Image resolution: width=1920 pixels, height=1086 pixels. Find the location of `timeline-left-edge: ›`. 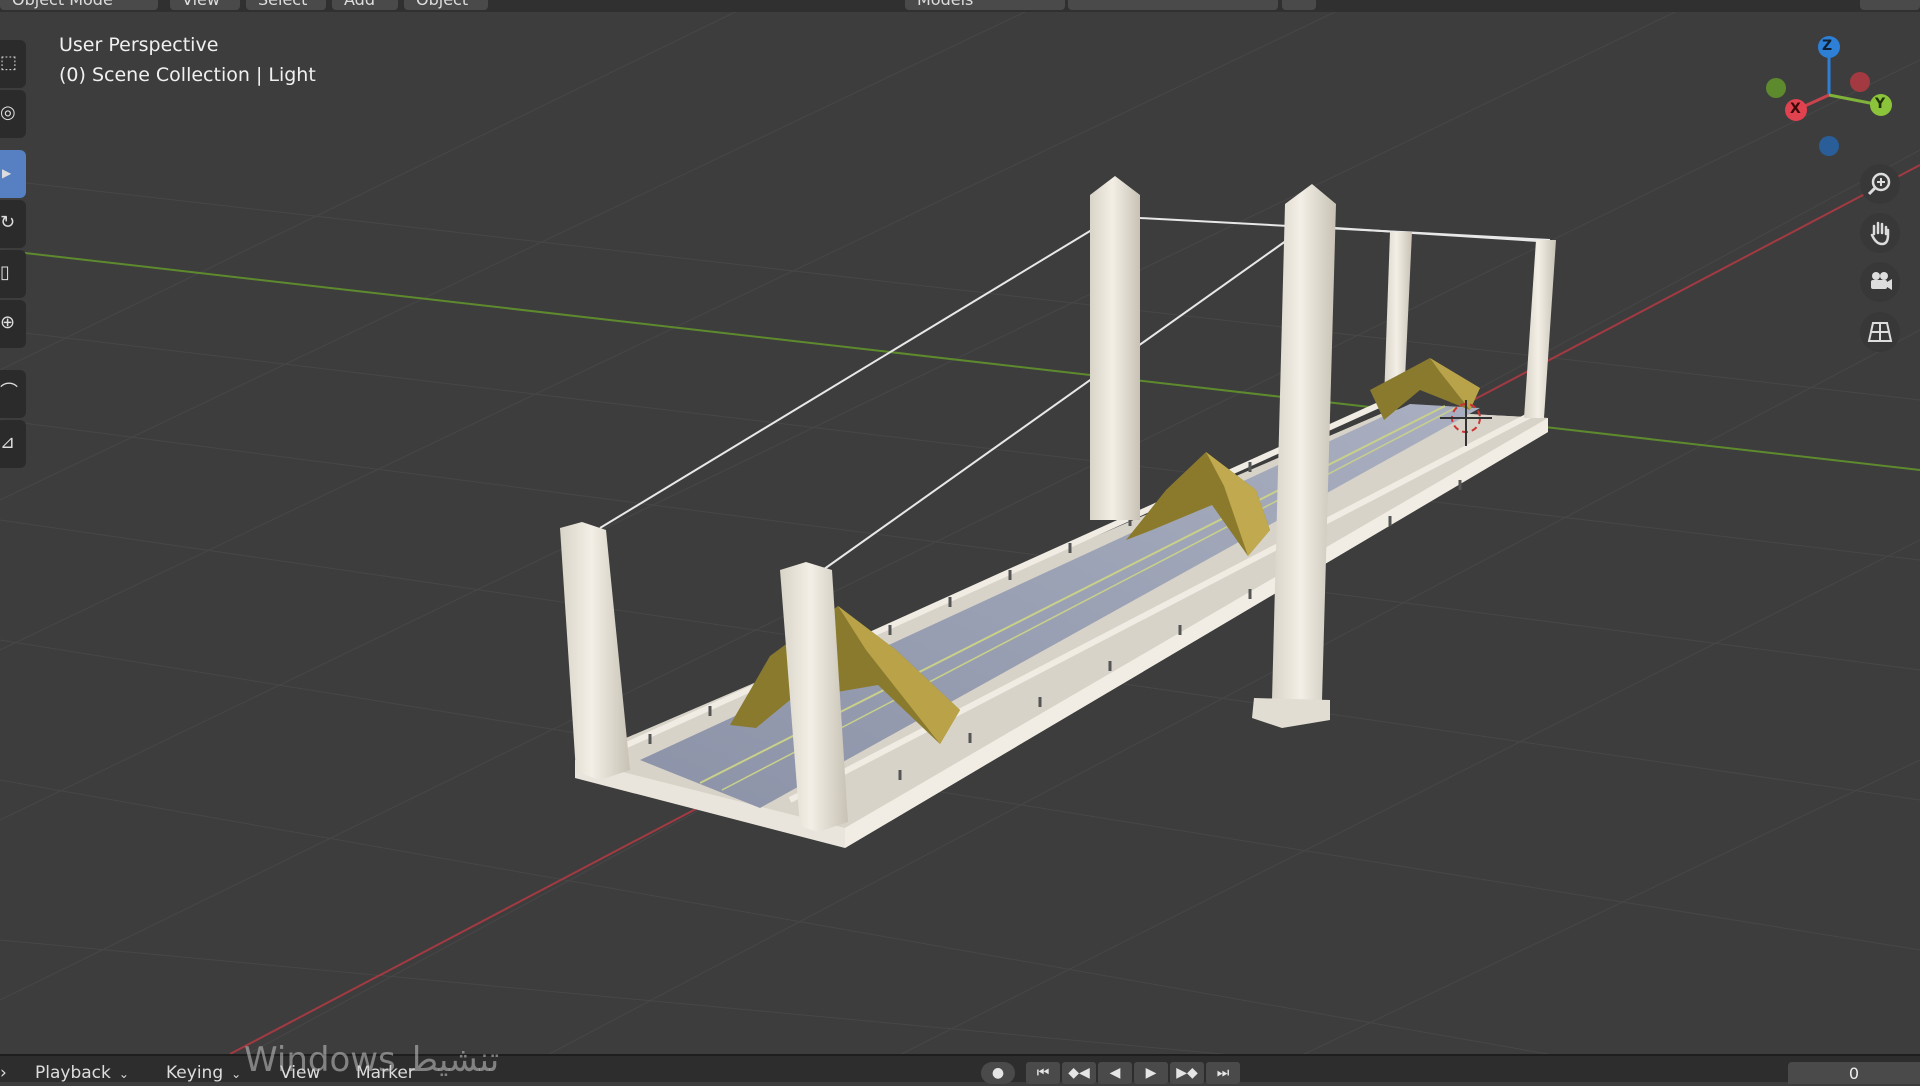

timeline-left-edge: › is located at coordinates (3, 1073).